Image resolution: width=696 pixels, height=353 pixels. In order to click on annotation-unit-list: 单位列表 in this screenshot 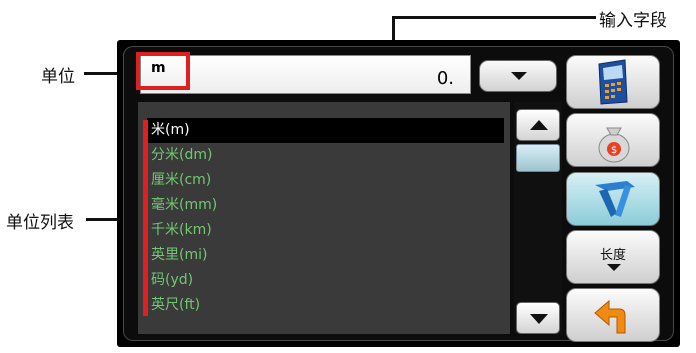, I will do `click(40, 223)`.